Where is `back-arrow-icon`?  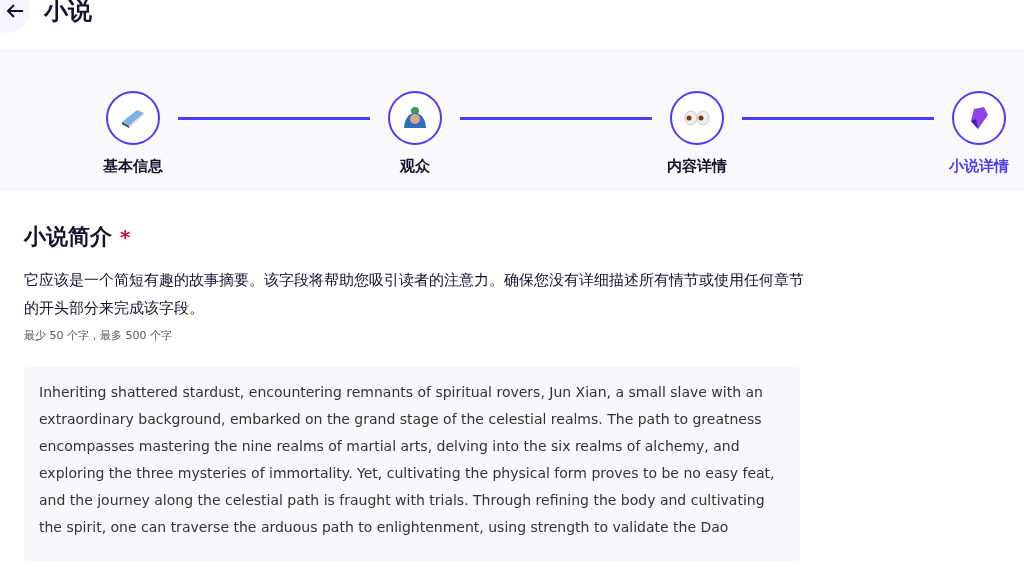 back-arrow-icon is located at coordinates (15, 11).